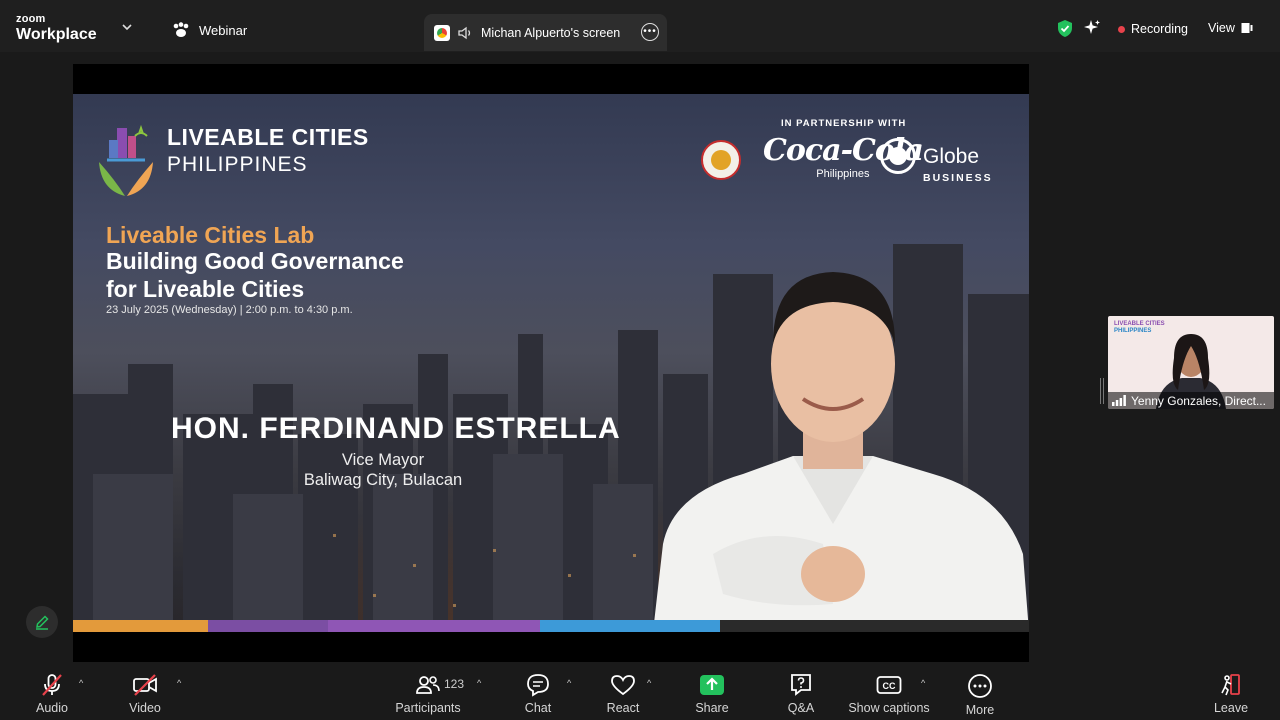  What do you see at coordinates (712, 685) in the screenshot?
I see `share-arrow-icon` at bounding box center [712, 685].